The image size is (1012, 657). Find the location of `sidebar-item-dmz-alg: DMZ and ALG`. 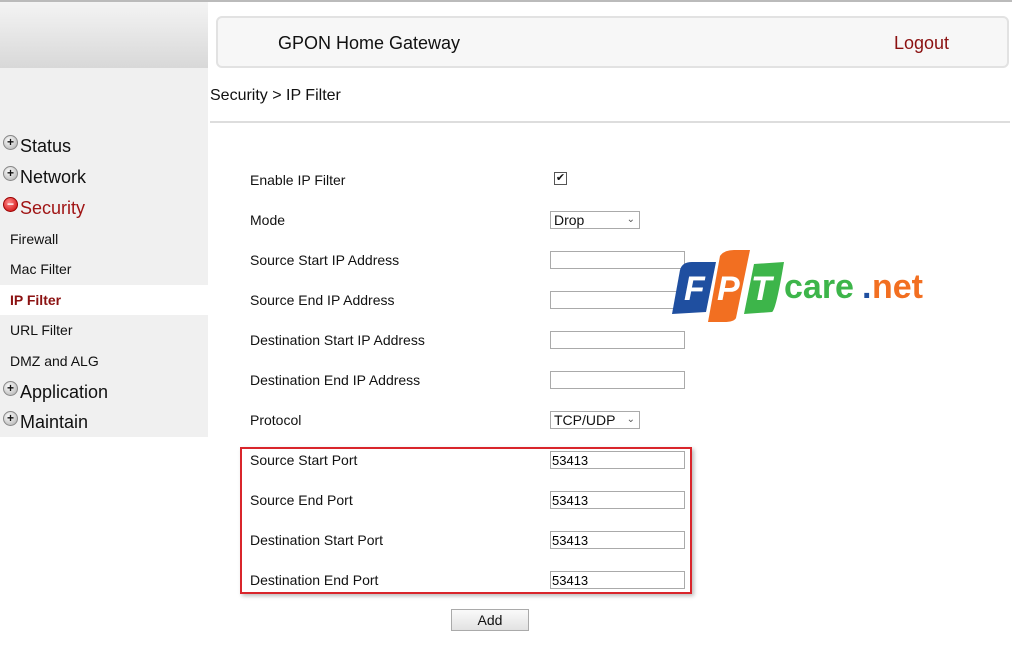

sidebar-item-dmz-alg: DMZ and ALG is located at coordinates (104, 361).